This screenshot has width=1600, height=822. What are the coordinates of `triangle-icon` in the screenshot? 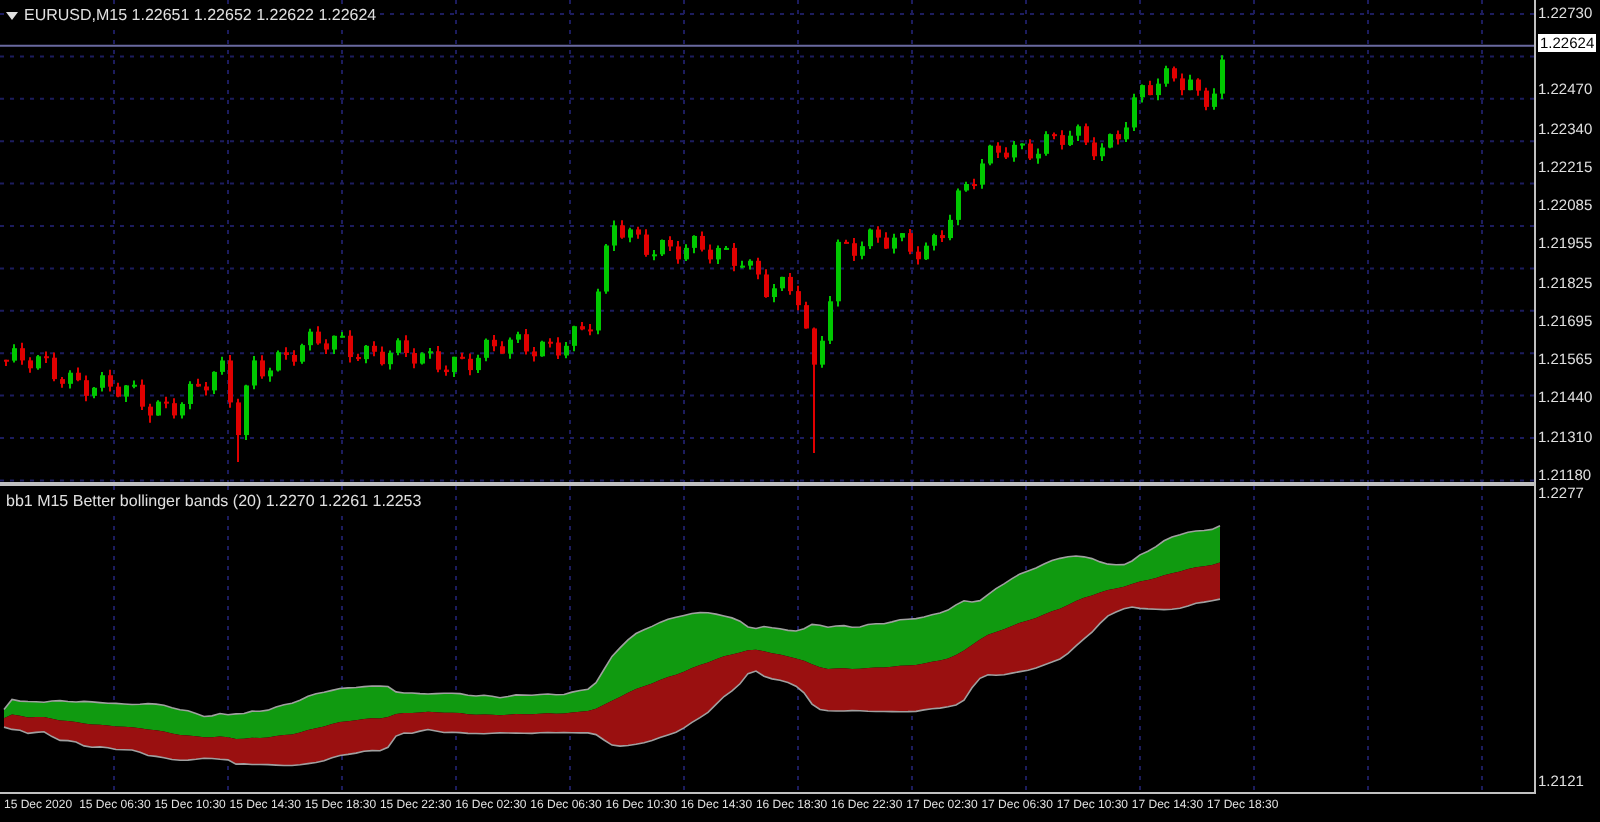 It's located at (12, 16).